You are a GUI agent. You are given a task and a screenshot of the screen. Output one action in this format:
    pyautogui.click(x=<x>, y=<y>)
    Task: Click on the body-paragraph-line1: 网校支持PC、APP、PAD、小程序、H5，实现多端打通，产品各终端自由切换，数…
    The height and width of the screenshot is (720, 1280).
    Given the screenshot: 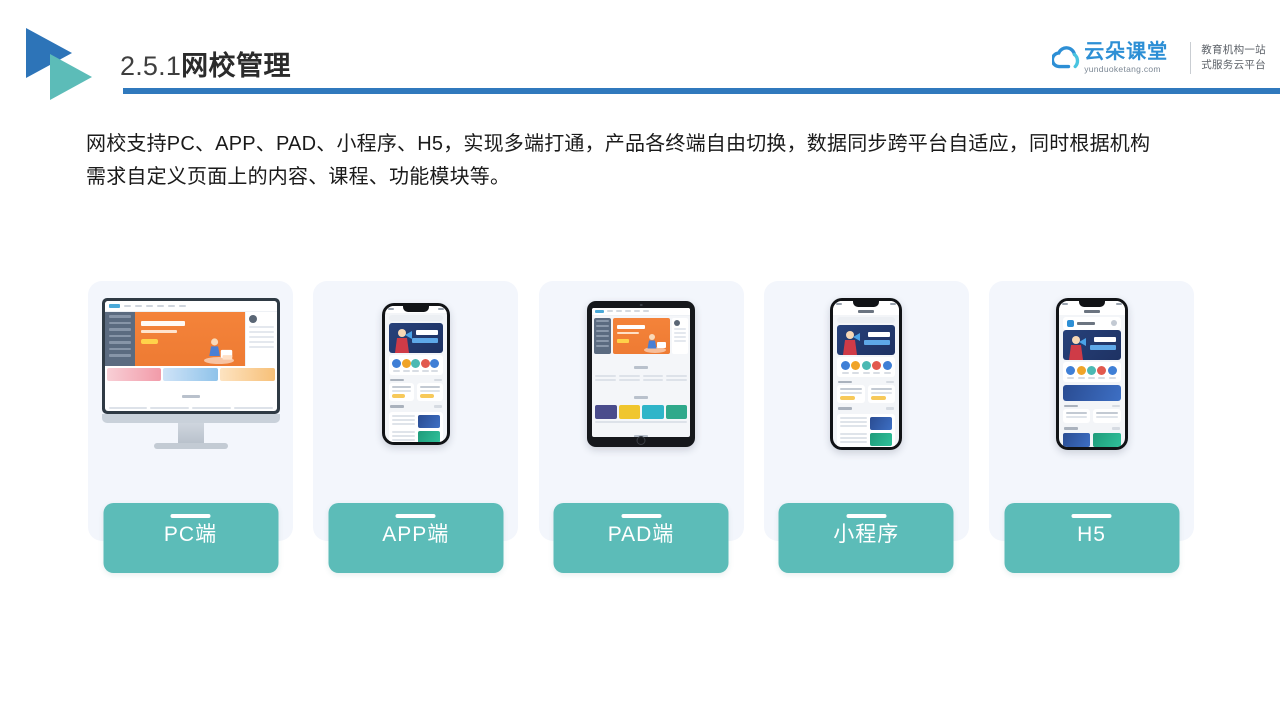 What is the action you would take?
    pyautogui.click(x=618, y=144)
    